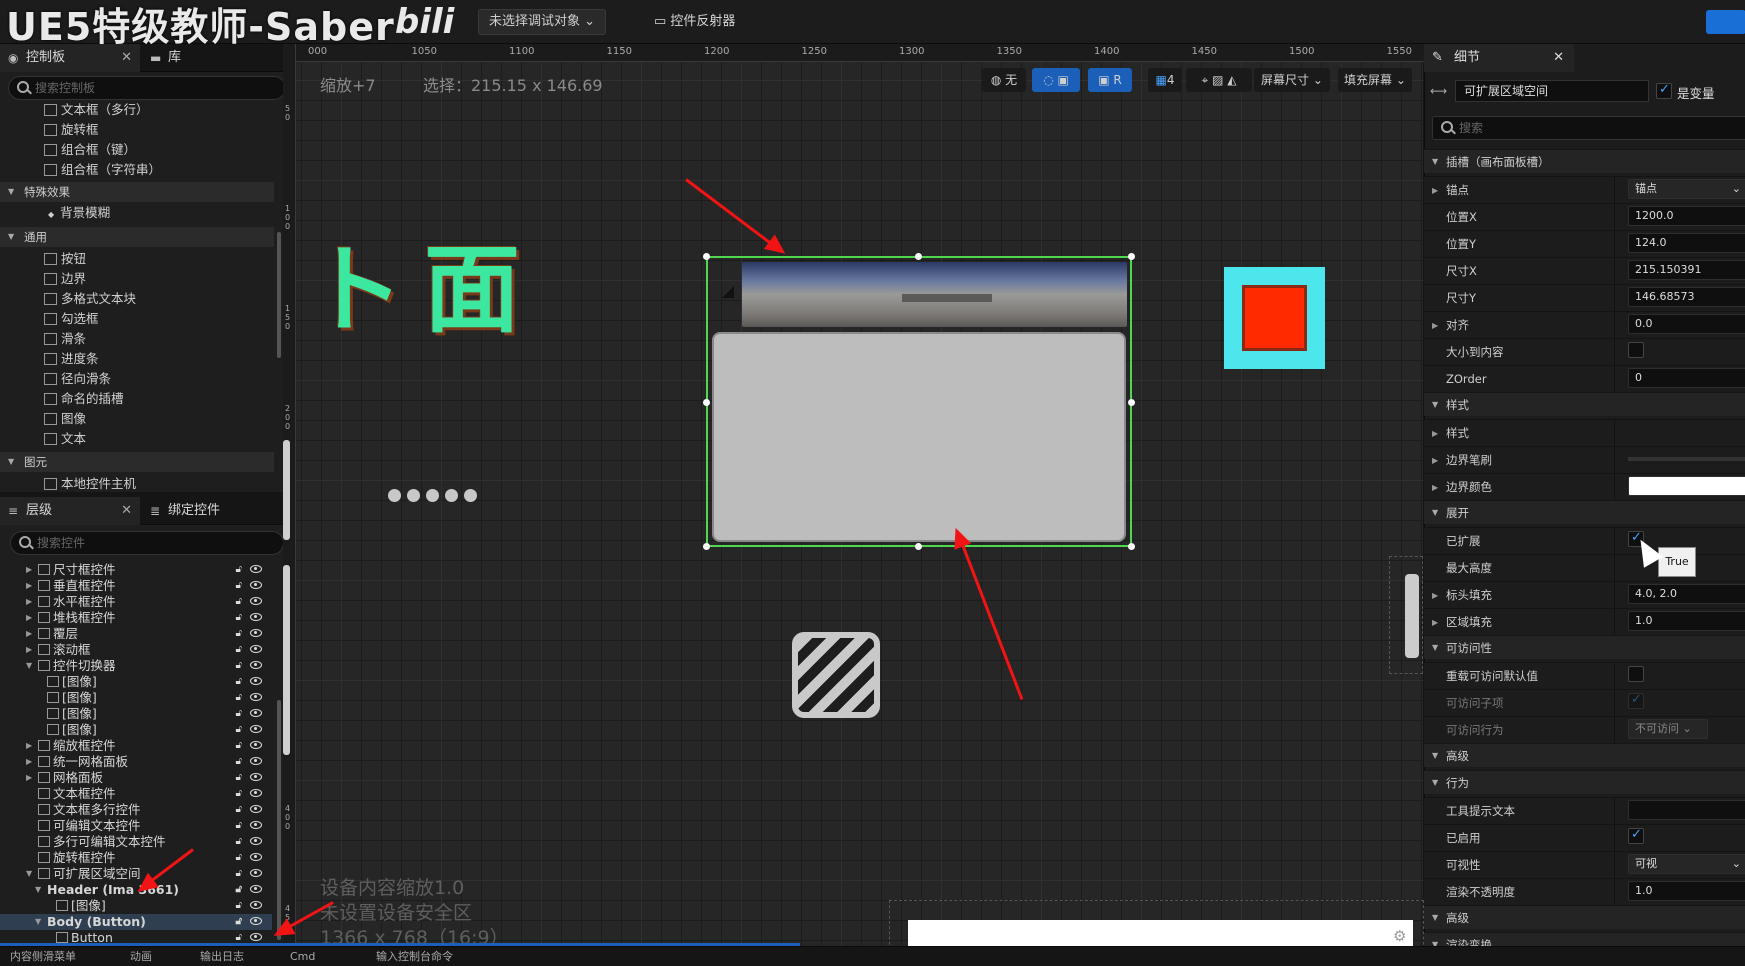 The width and height of the screenshot is (1745, 966). Describe the element at coordinates (90, 299) in the screenshot. I see `palette-item: 多格式文本块` at that location.